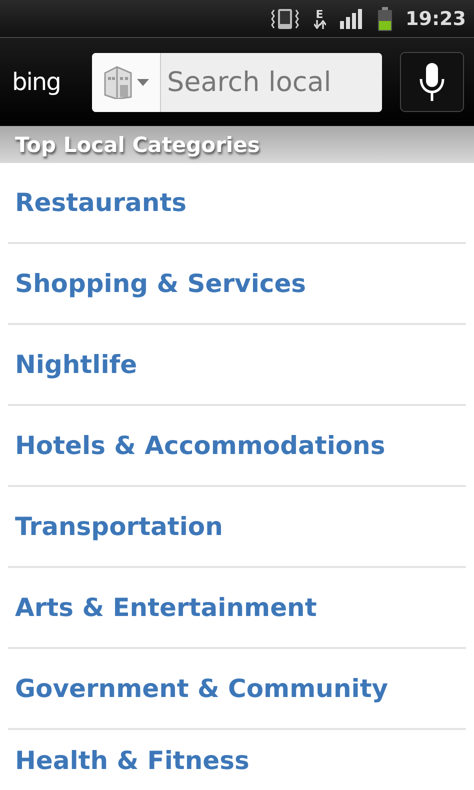  I want to click on caret-icon, so click(143, 82).